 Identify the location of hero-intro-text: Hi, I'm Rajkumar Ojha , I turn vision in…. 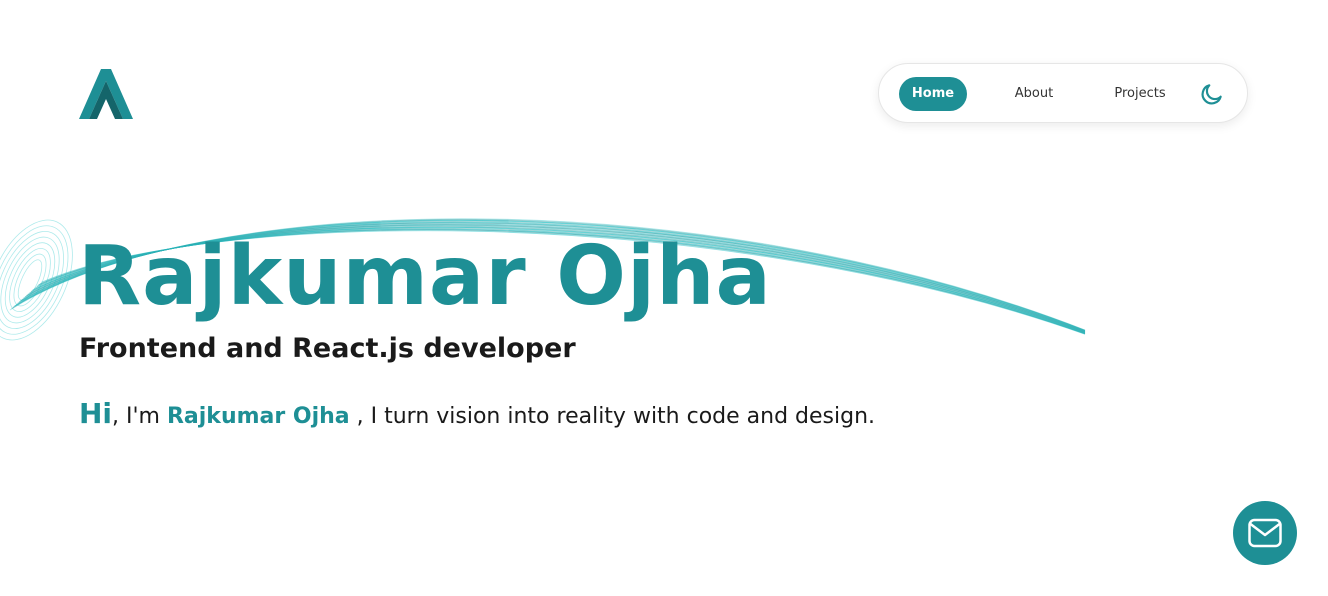
(479, 415).